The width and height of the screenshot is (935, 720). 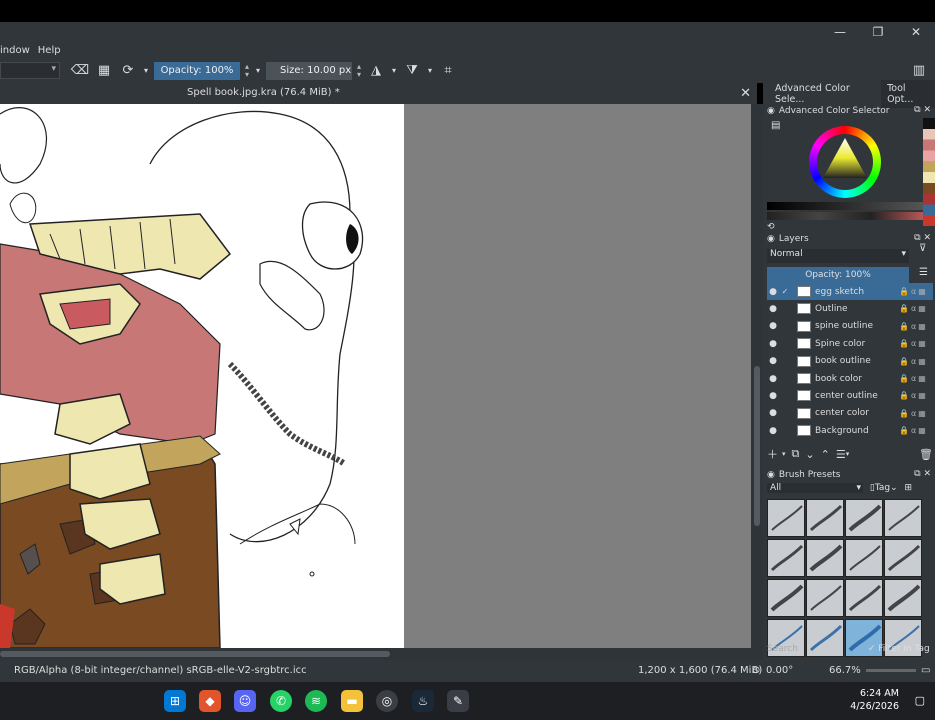 What do you see at coordinates (925, 670) in the screenshot?
I see `zoom-menu-icon: ▭` at bounding box center [925, 670].